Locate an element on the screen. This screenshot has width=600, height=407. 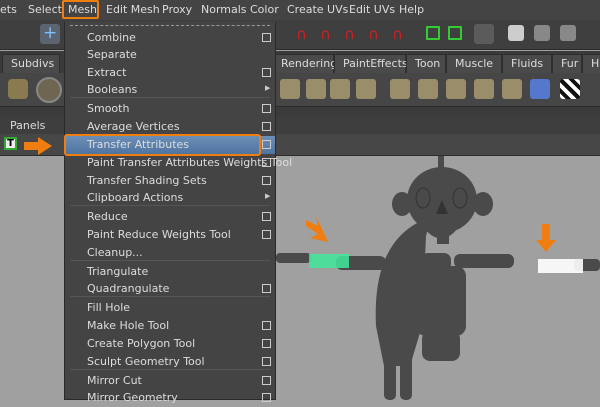
poke-icon is located at coordinates (484, 89).